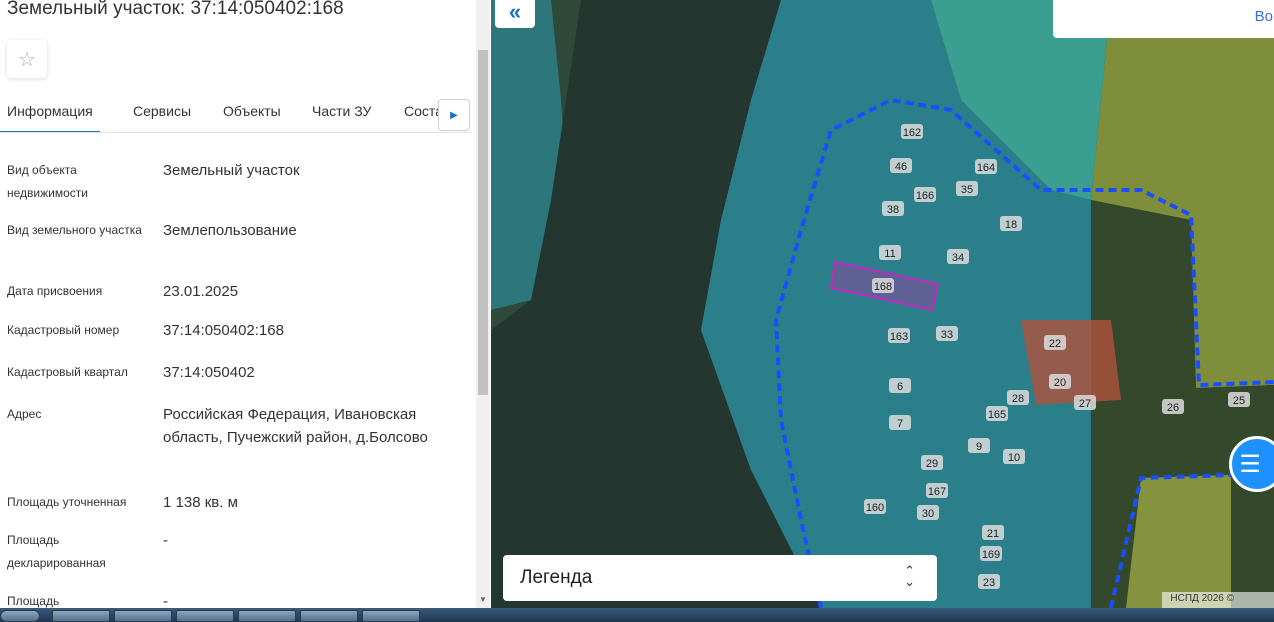  Describe the element at coordinates (947, 335) in the screenshot. I see `parcel-number: 33` at that location.